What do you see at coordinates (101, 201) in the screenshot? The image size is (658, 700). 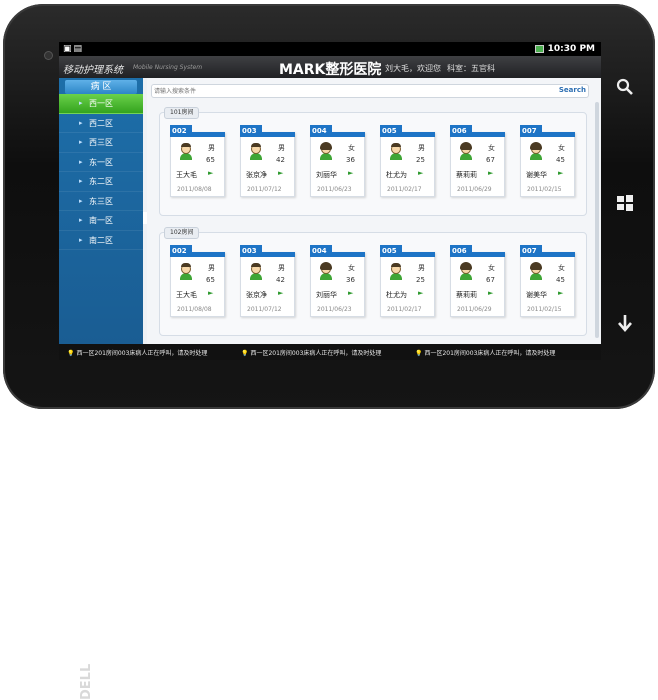 I see `sidebar-item: 东三区` at bounding box center [101, 201].